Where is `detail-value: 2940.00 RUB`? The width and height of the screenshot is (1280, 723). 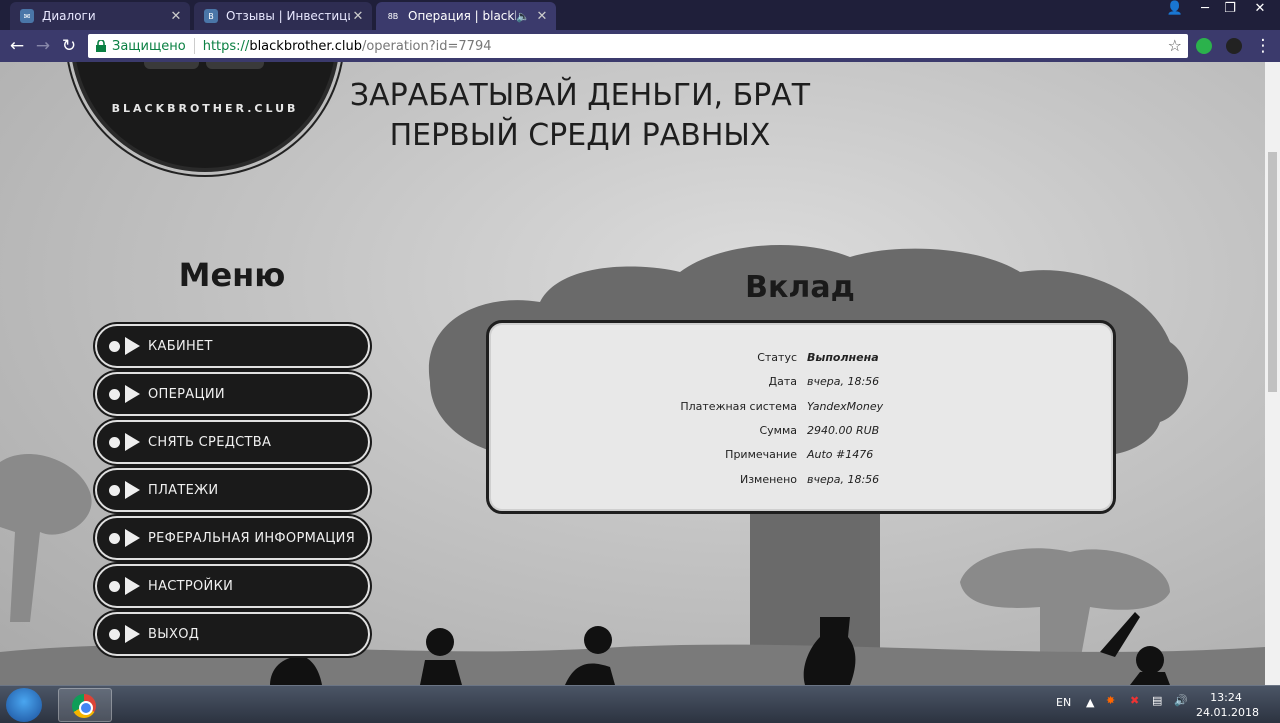 detail-value: 2940.00 RUB is located at coordinates (843, 430).